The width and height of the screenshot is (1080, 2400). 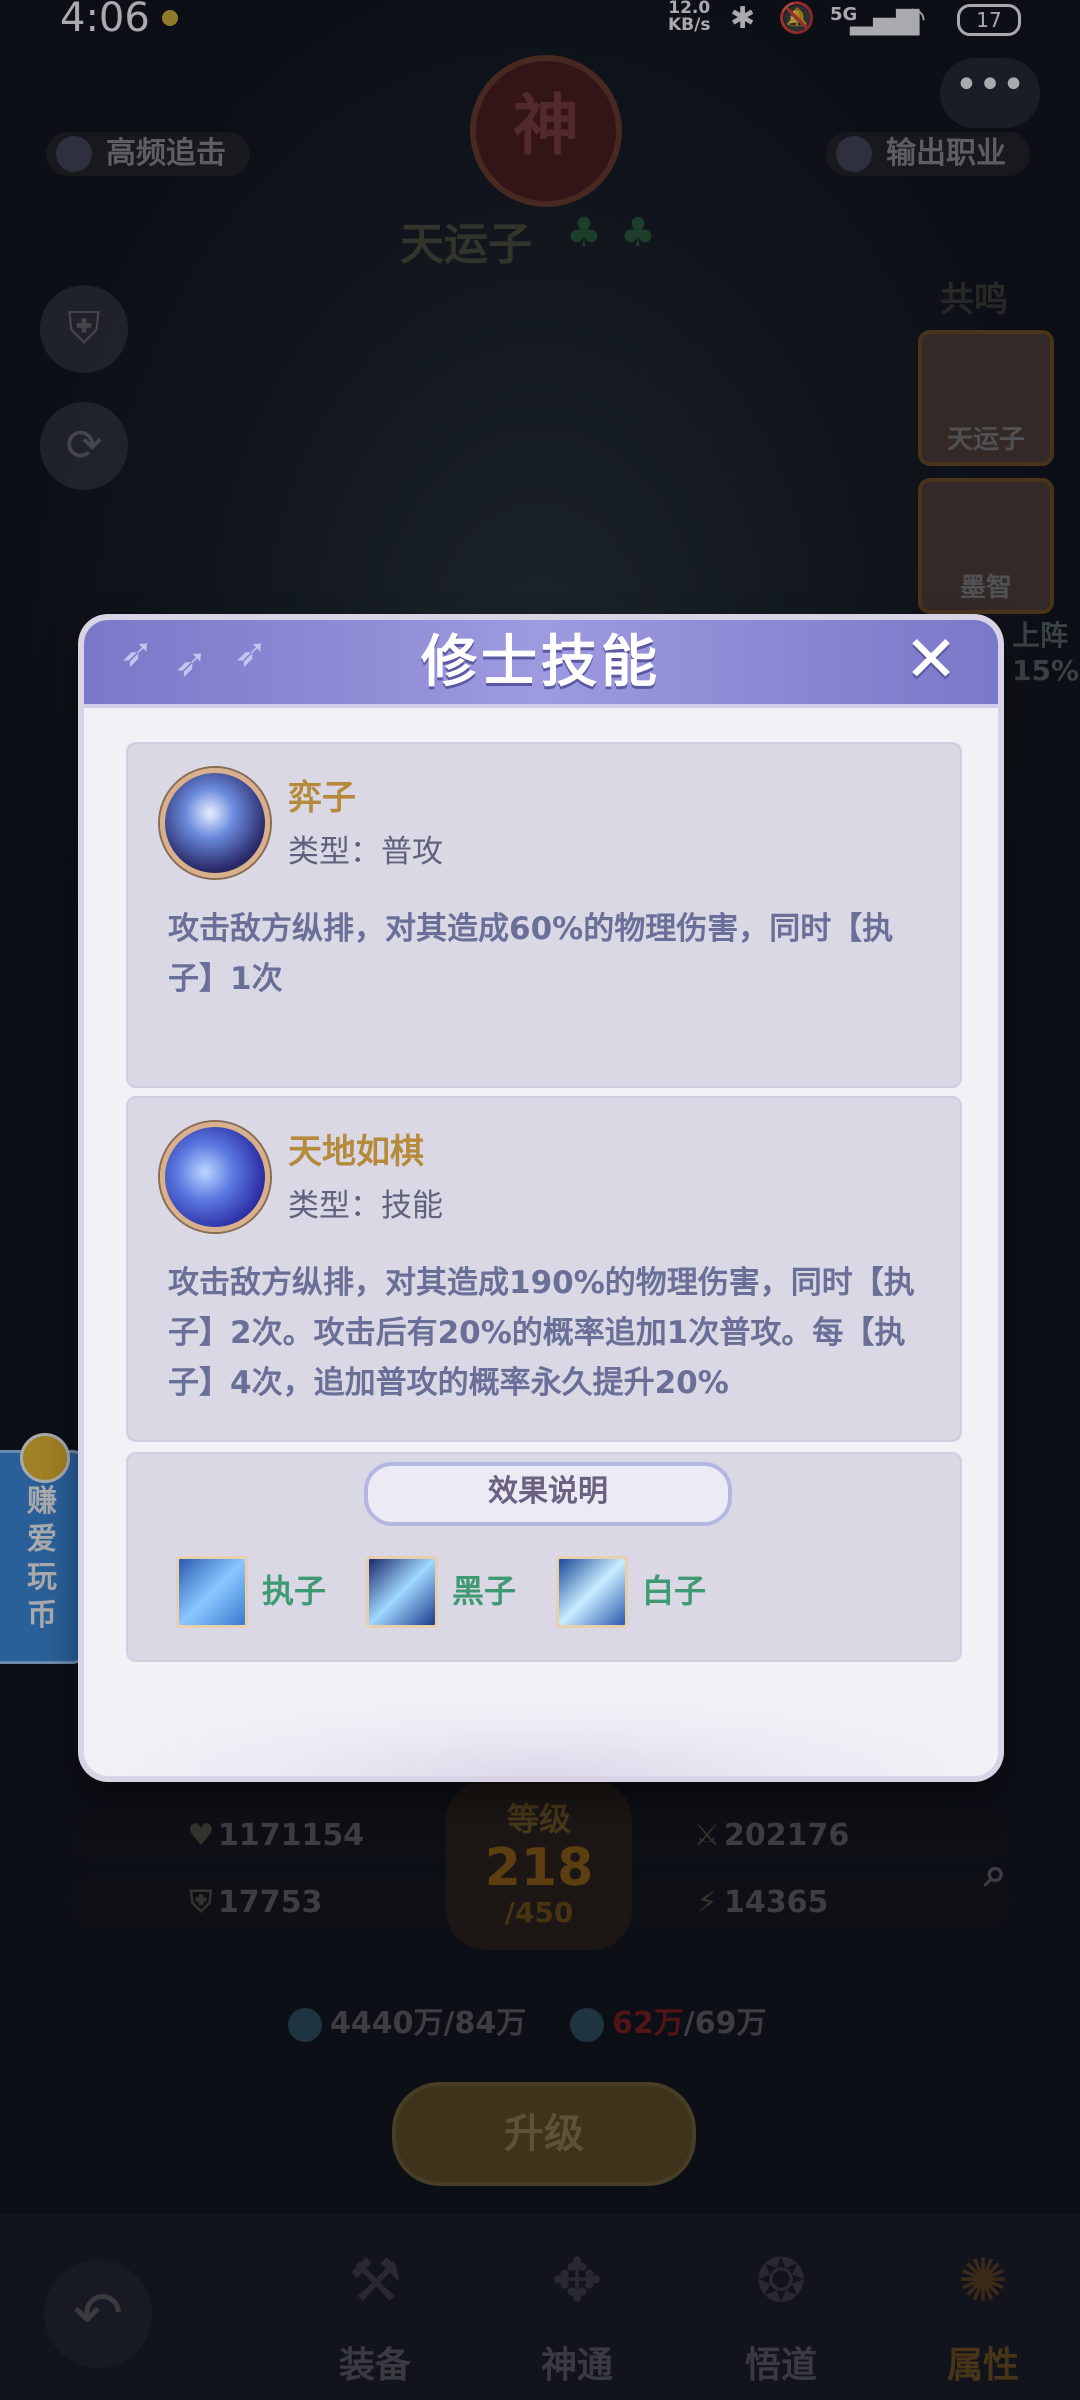 I want to click on effect-heading: 效果说明, so click(x=548, y=1494).